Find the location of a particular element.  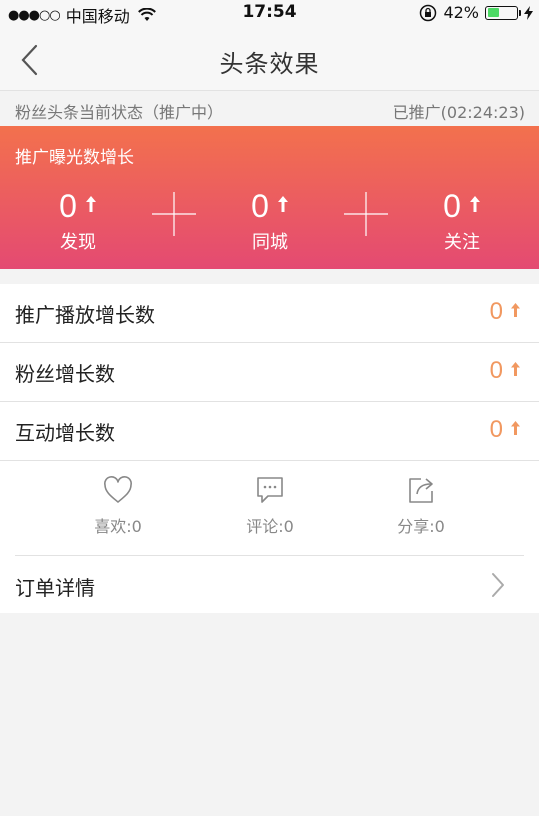

page-title: 头条效果 is located at coordinates (269, 64).